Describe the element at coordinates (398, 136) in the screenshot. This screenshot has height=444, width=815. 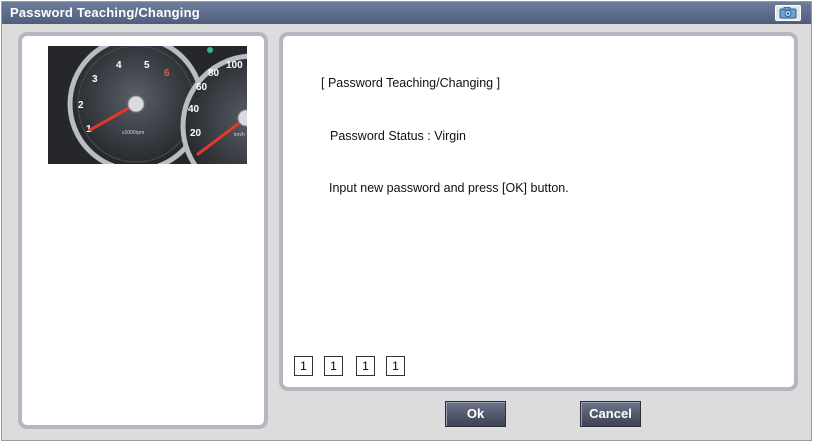
I see `password-status: Password Status : Virgin` at that location.